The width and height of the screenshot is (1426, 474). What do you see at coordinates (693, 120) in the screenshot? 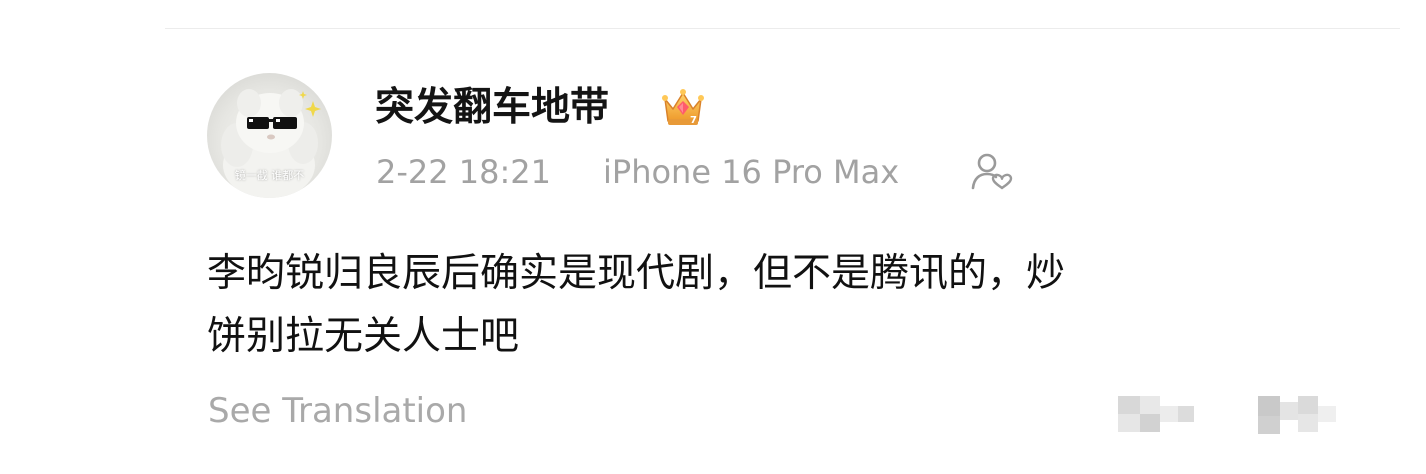
I see `svg-text: 7` at bounding box center [693, 120].